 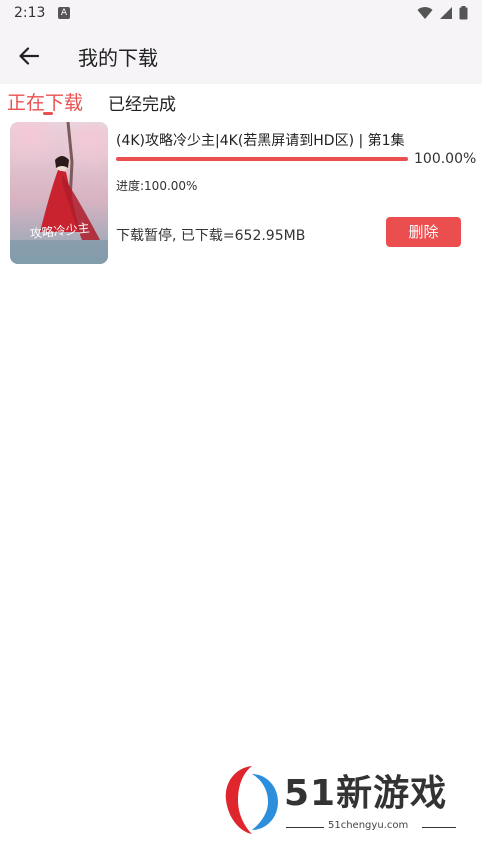 I want to click on progress-label: 进度:100.00%, so click(x=157, y=186).